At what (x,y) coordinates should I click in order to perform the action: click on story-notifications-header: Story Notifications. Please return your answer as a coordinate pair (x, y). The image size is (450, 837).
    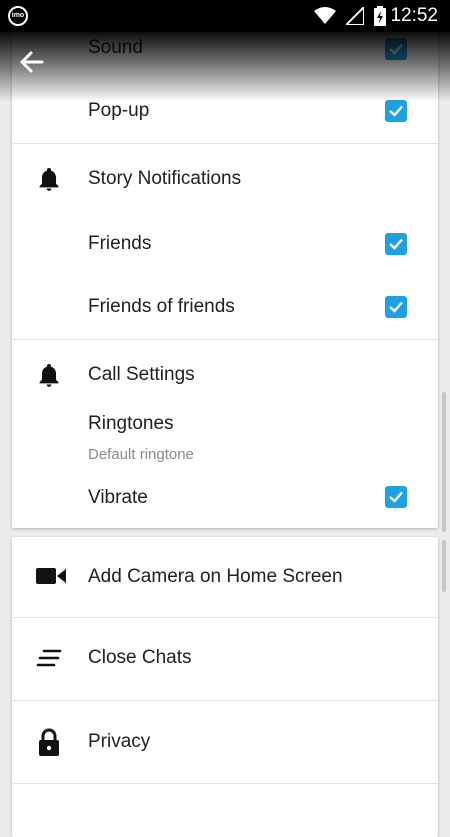
    Looking at the image, I should click on (225, 180).